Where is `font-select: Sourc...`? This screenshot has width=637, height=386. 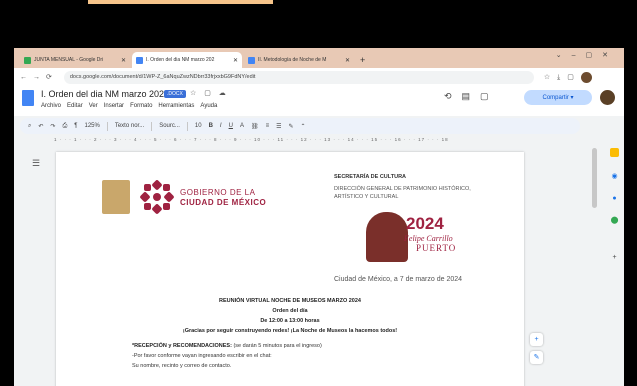
font-select: Sourc... is located at coordinates (169, 126).